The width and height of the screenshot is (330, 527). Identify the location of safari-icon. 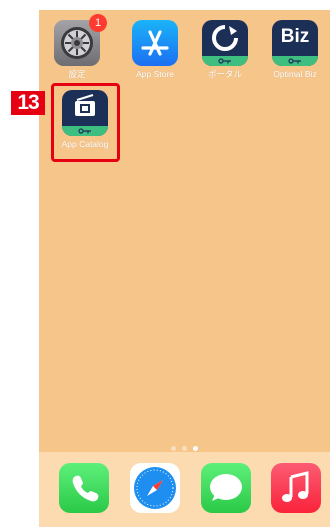
(155, 488).